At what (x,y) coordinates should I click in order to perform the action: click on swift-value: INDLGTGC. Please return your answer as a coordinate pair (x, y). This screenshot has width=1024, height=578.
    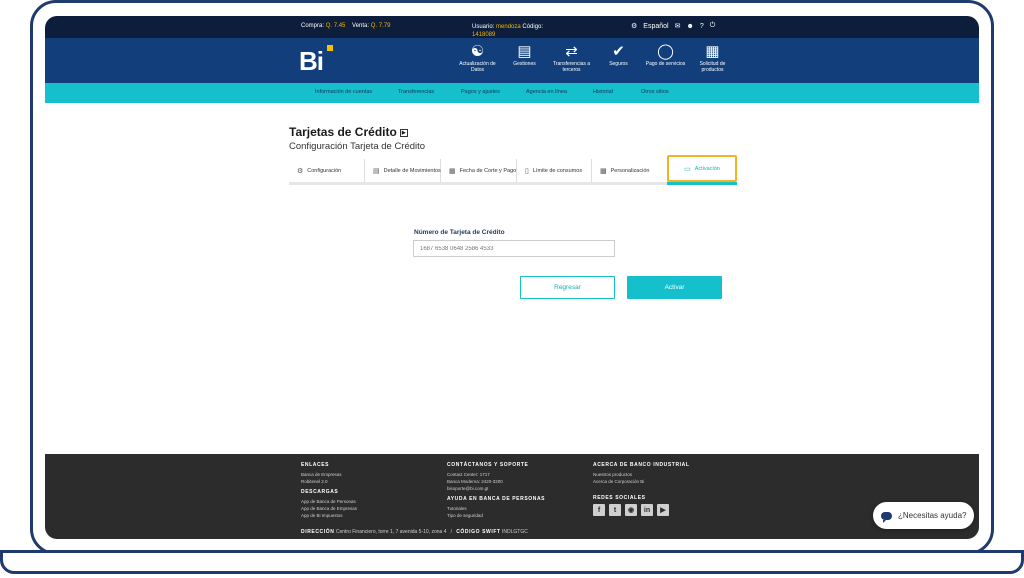
    Looking at the image, I should click on (515, 532).